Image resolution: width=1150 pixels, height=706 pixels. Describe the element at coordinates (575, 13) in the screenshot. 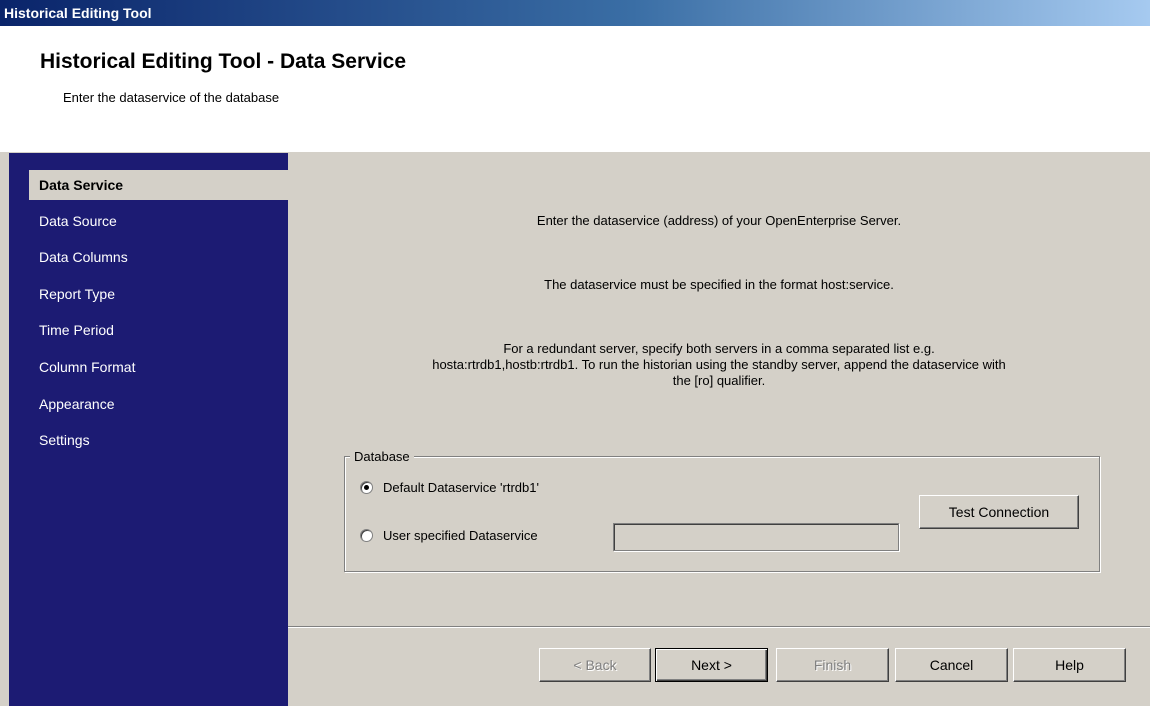

I see `window-title-bar: Historical Editing Tool` at that location.